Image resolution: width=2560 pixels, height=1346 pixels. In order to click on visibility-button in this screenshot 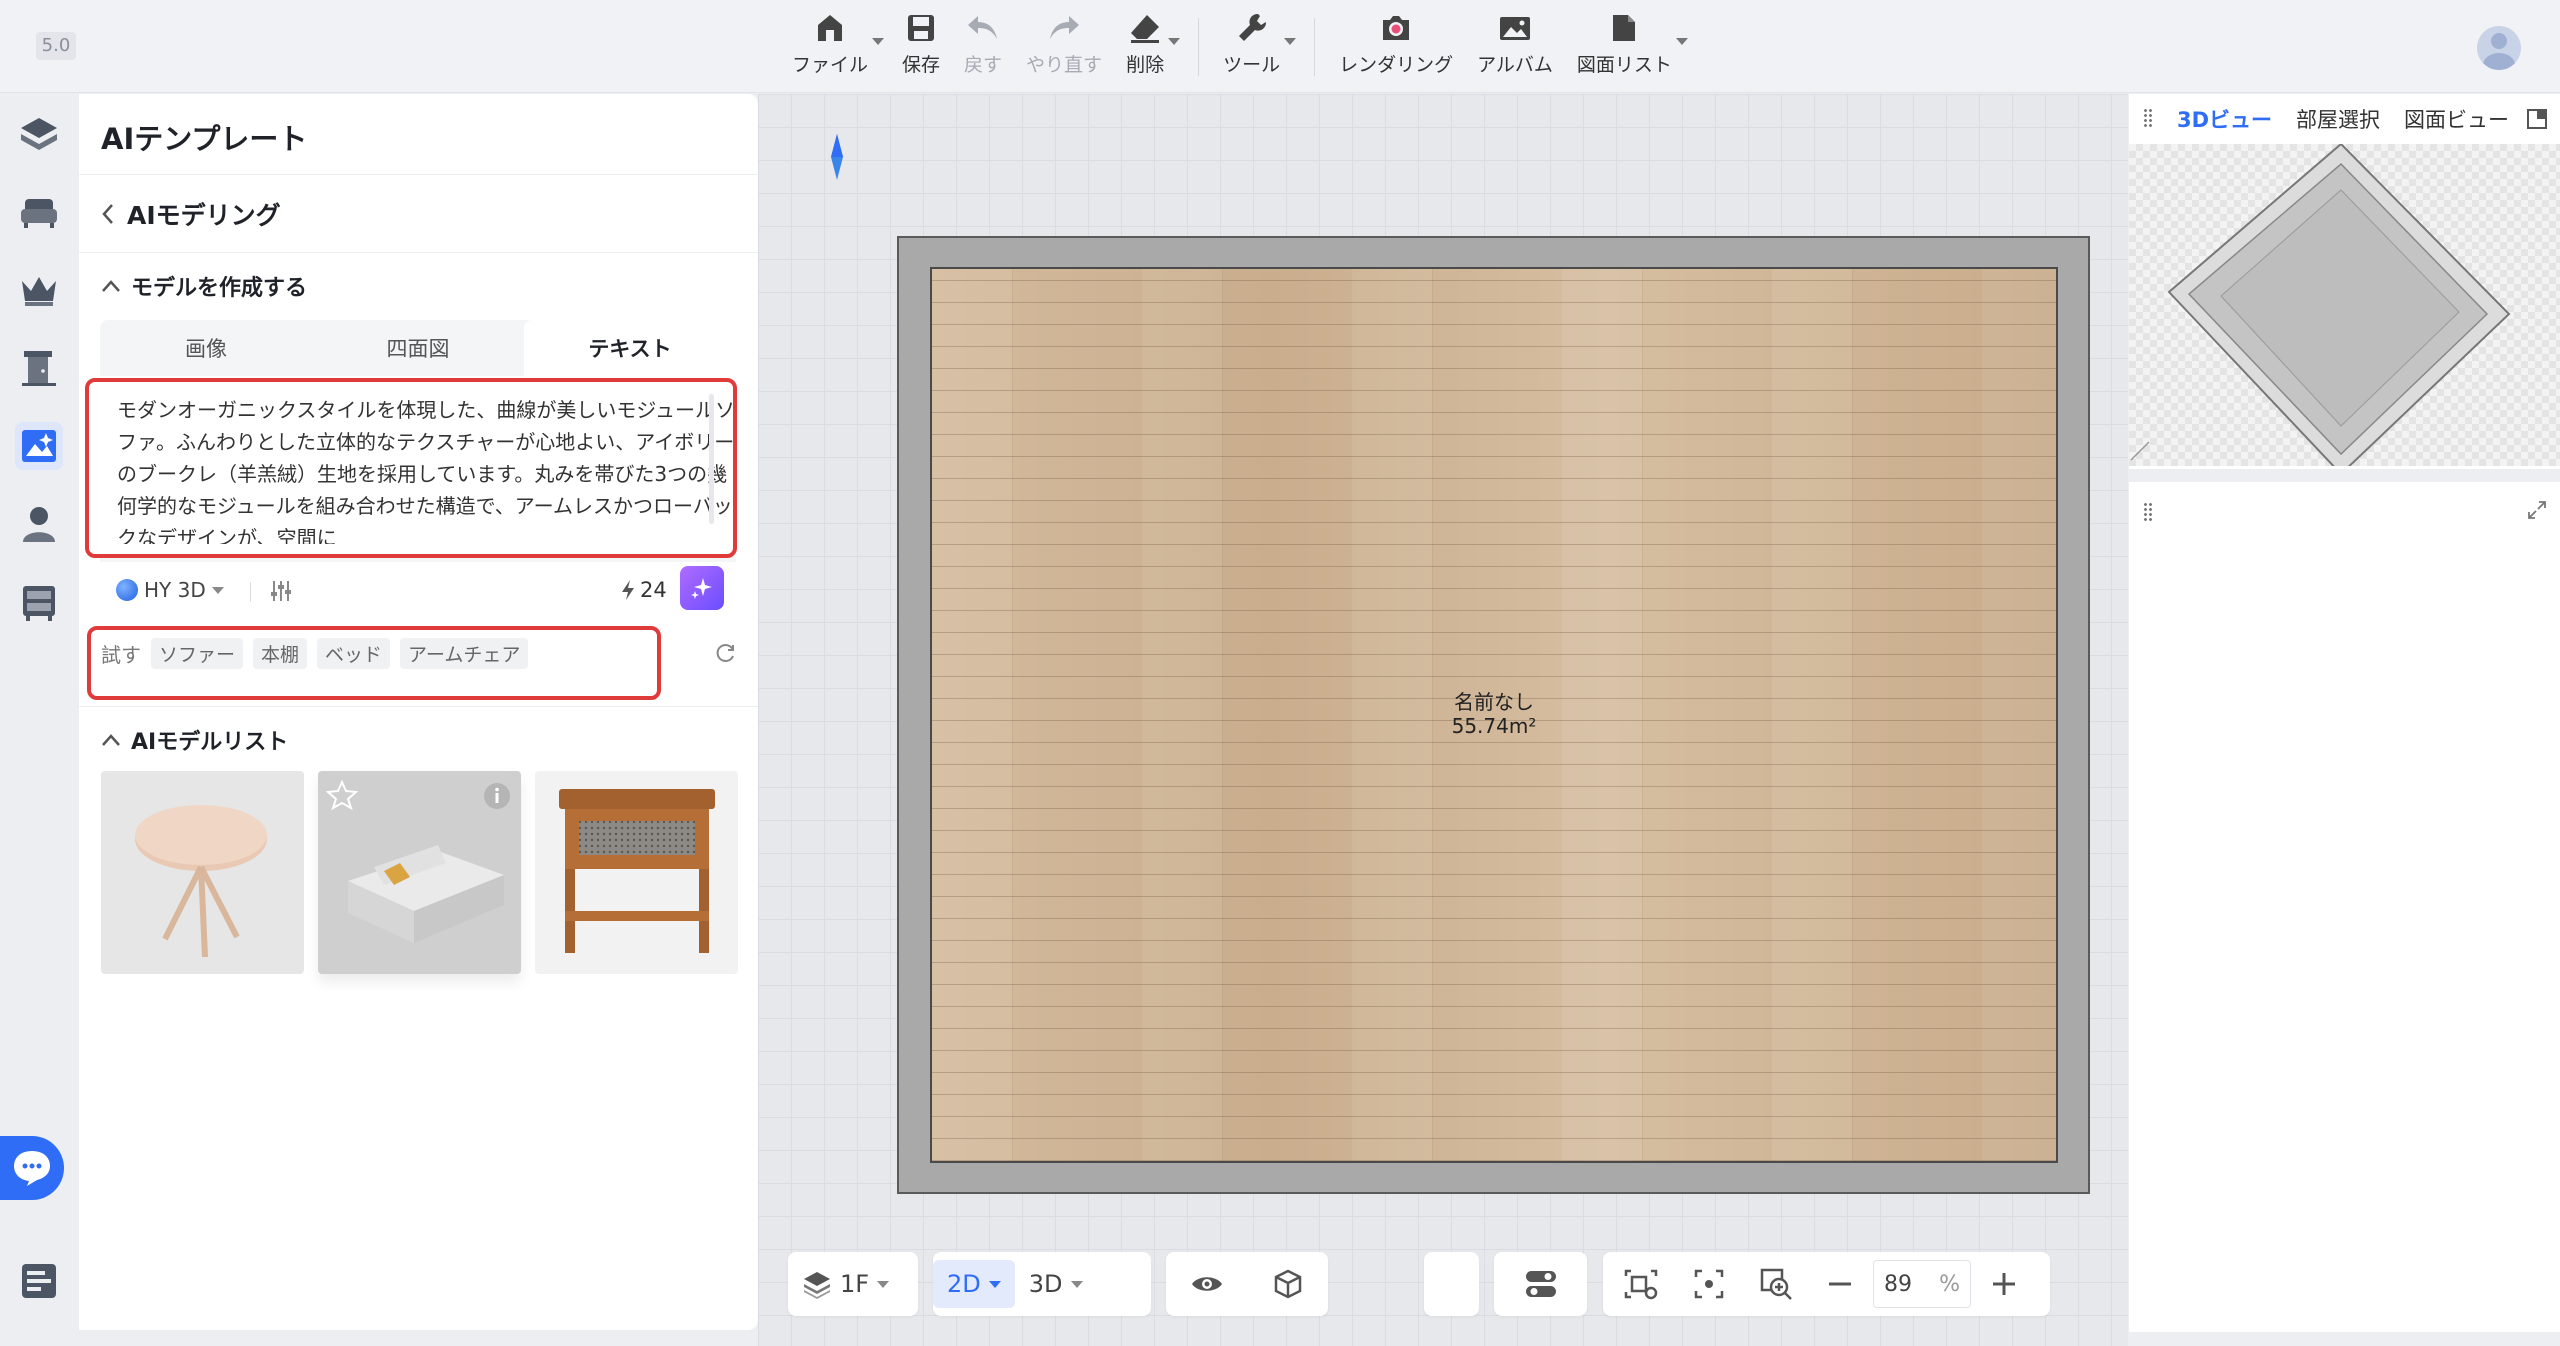, I will do `click(1207, 1284)`.